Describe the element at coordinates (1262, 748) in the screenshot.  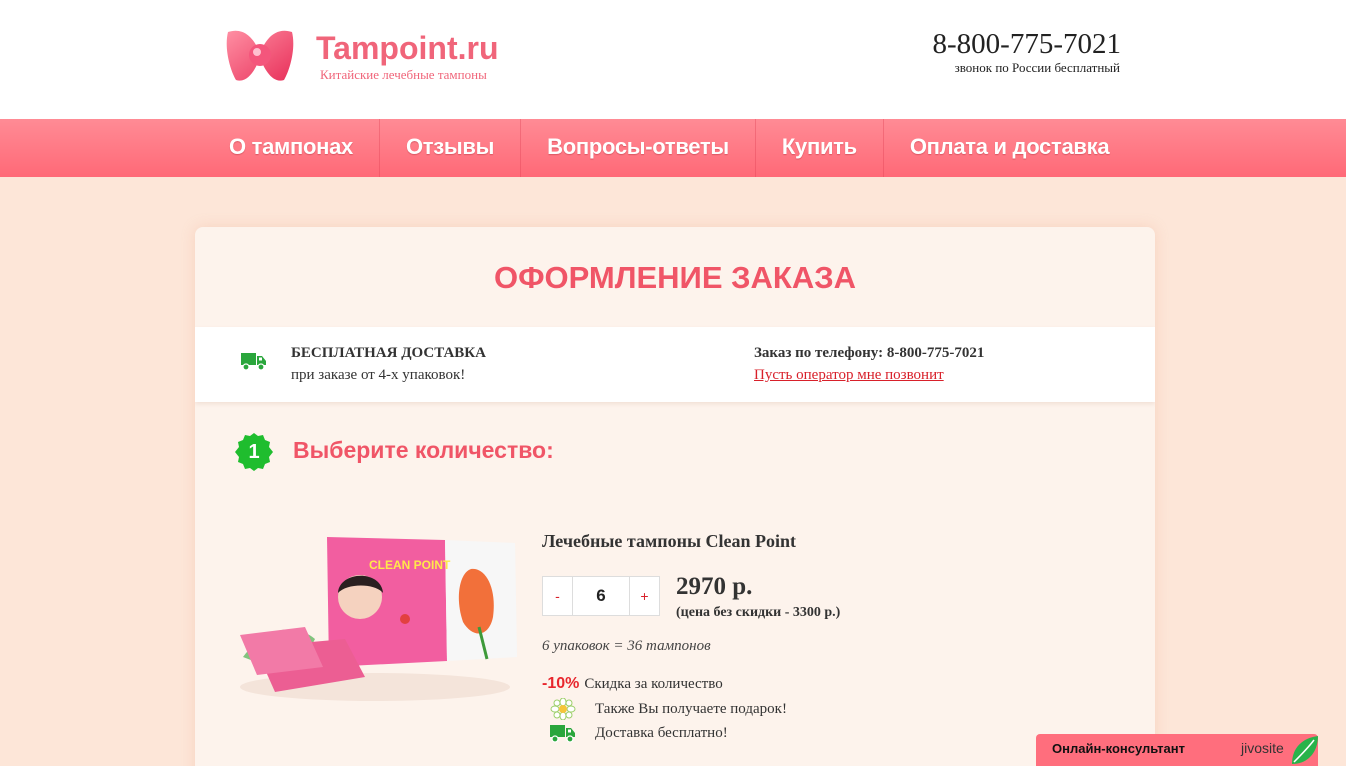
I see `chat-brand: jivosite` at that location.